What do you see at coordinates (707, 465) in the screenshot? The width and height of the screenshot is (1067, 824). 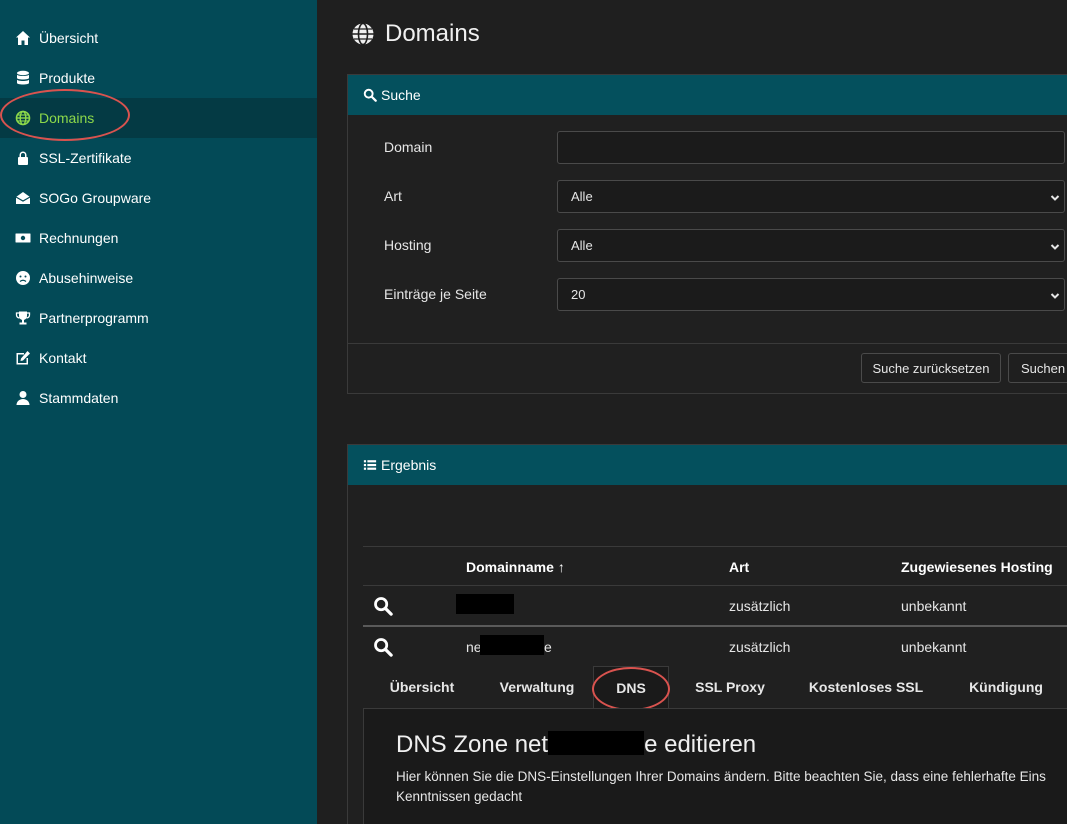 I see `results-panel-header: Ergebnis` at bounding box center [707, 465].